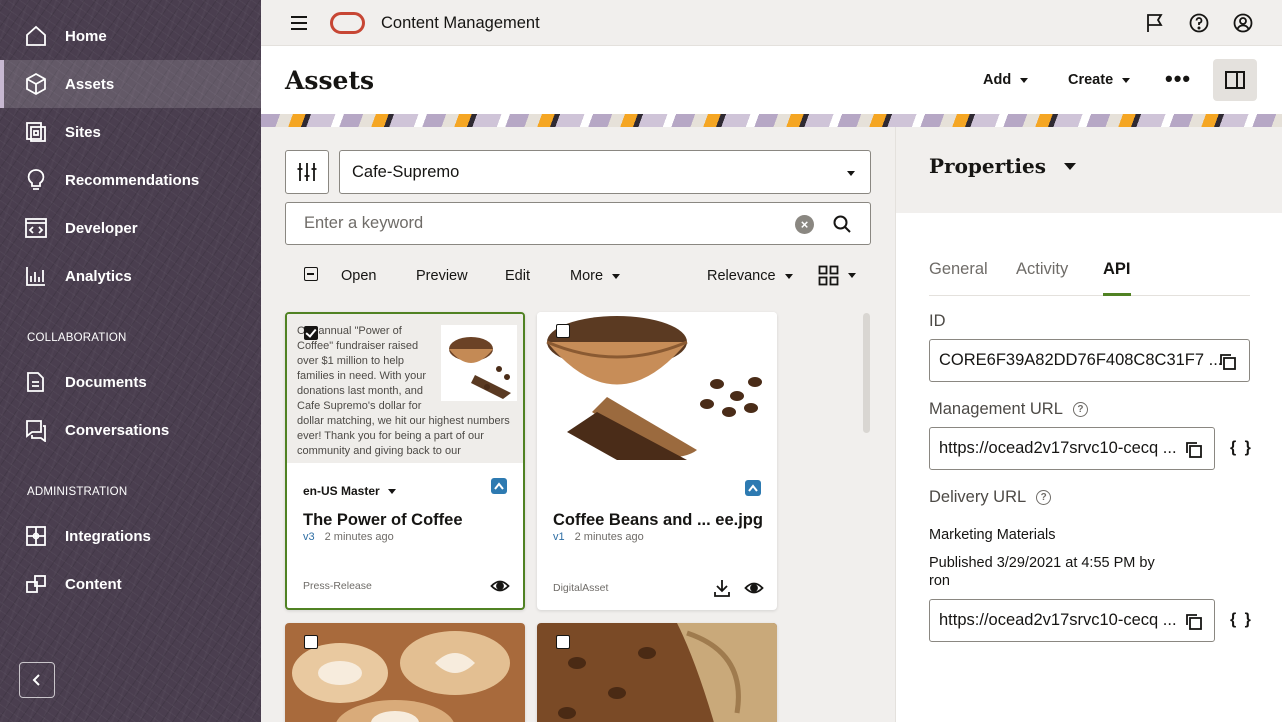 The image size is (1282, 722). I want to click on sidebar-item-assets: Assets, so click(130, 84).